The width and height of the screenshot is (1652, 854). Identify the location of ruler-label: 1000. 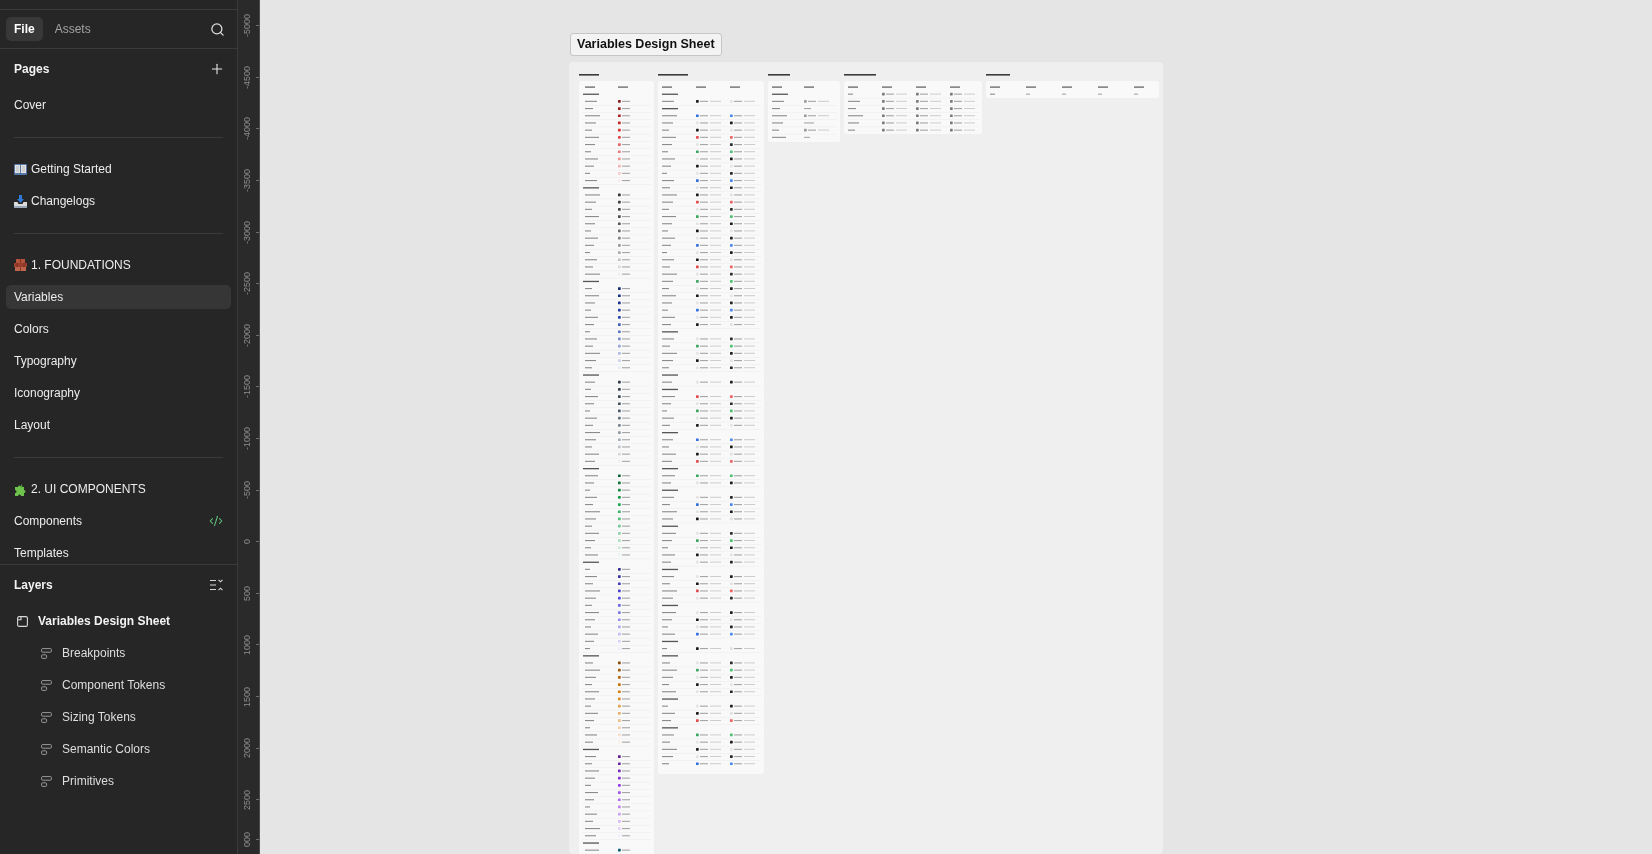
(247, 644).